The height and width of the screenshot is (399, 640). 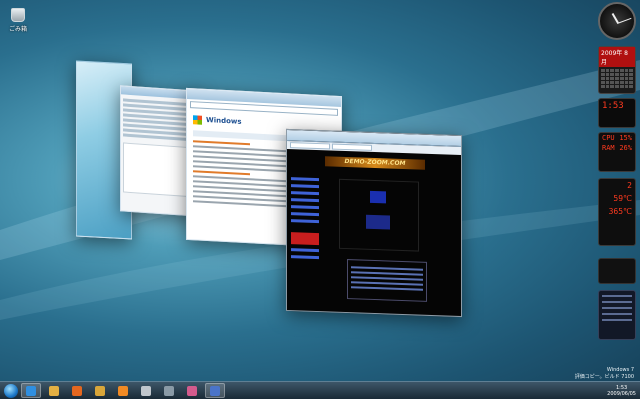 I want to click on ie-brand-text: Windows, so click(x=224, y=120).